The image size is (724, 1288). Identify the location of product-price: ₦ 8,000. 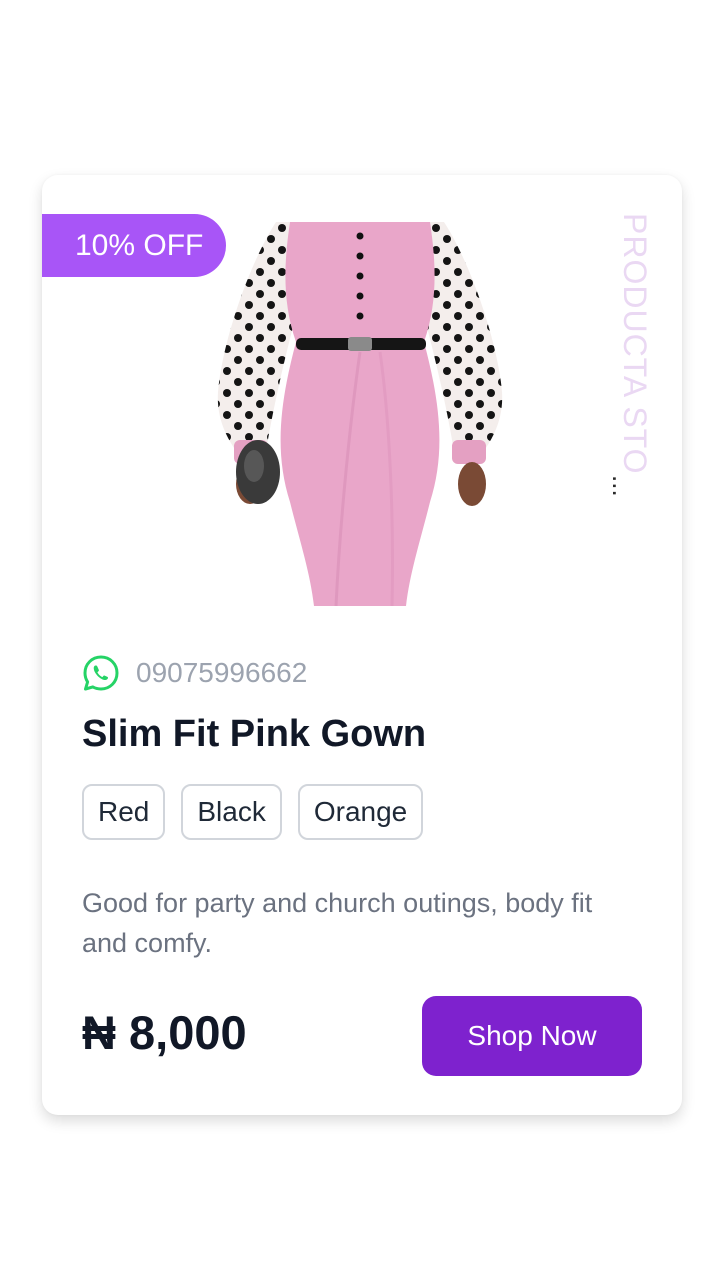
(164, 1032).